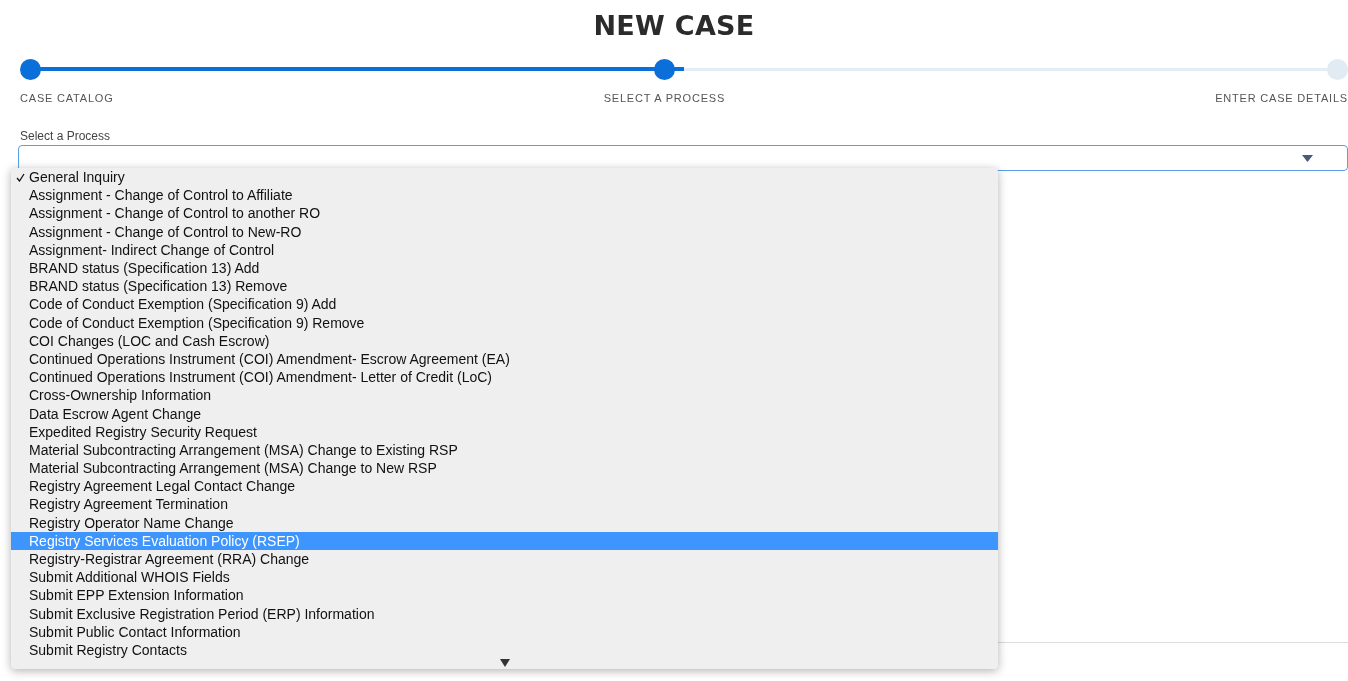  Describe the element at coordinates (504, 631) in the screenshot. I see `menu-option: Submit Public Contact Information` at that location.